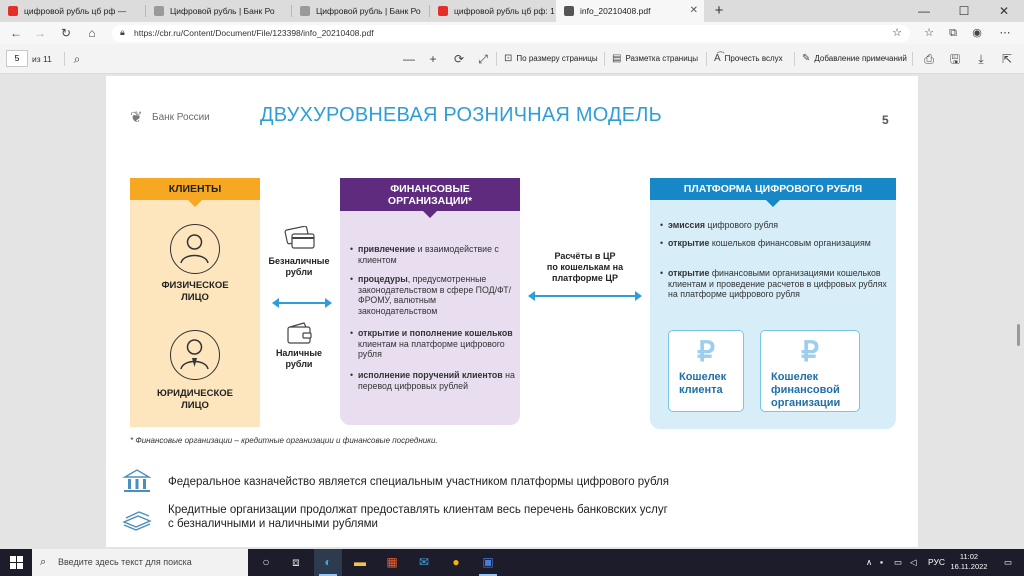 This screenshot has height=576, width=1024. I want to click on network-icon: ▭, so click(898, 562).